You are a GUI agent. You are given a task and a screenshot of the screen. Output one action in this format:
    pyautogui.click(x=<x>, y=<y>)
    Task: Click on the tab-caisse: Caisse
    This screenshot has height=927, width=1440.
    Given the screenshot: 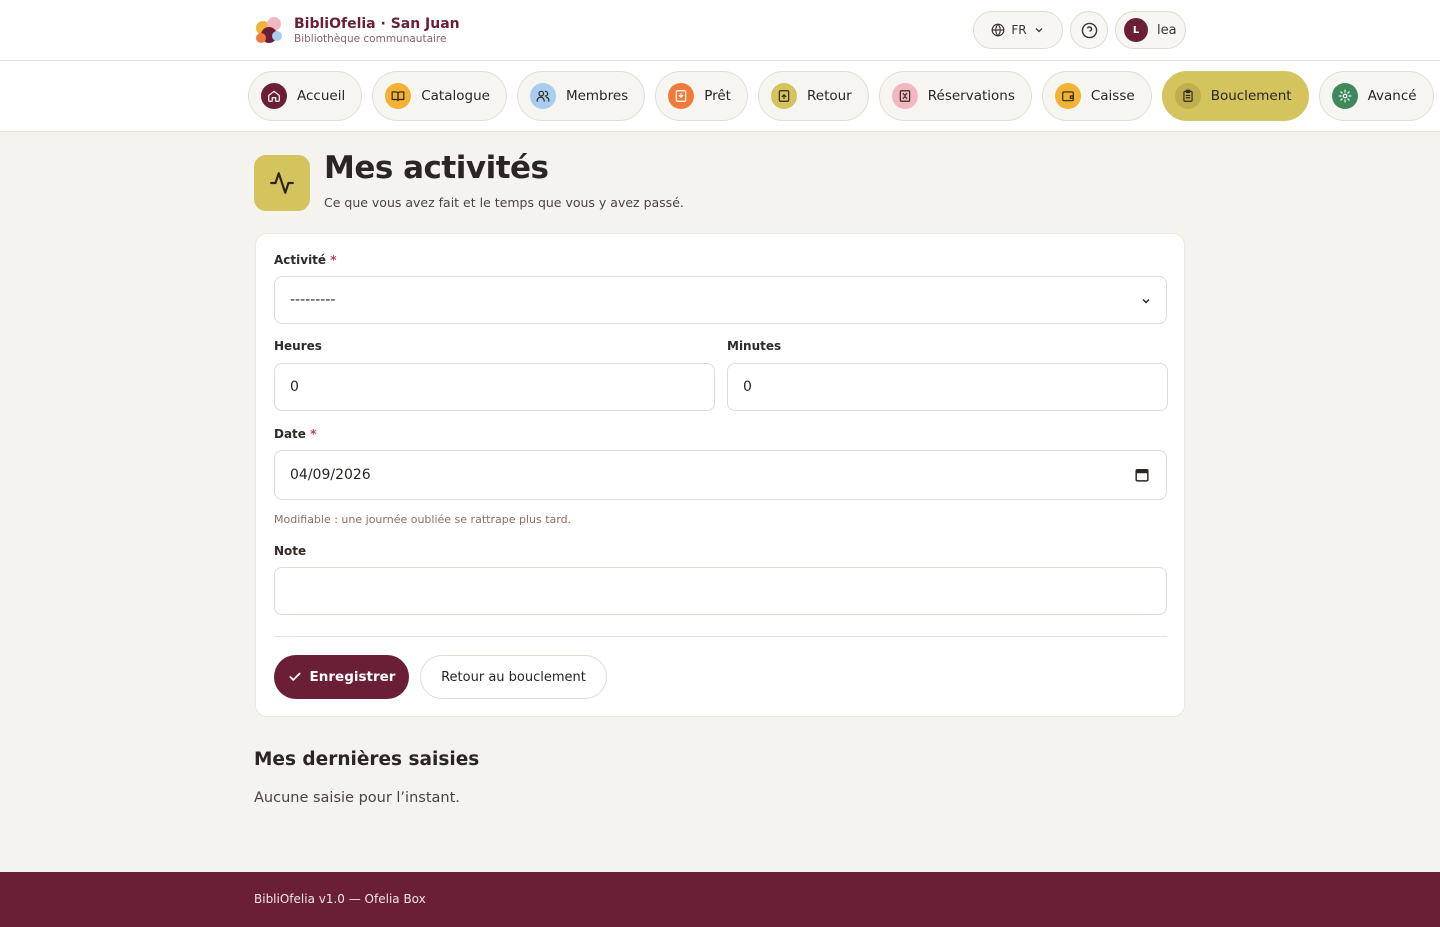 What is the action you would take?
    pyautogui.click(x=1096, y=96)
    